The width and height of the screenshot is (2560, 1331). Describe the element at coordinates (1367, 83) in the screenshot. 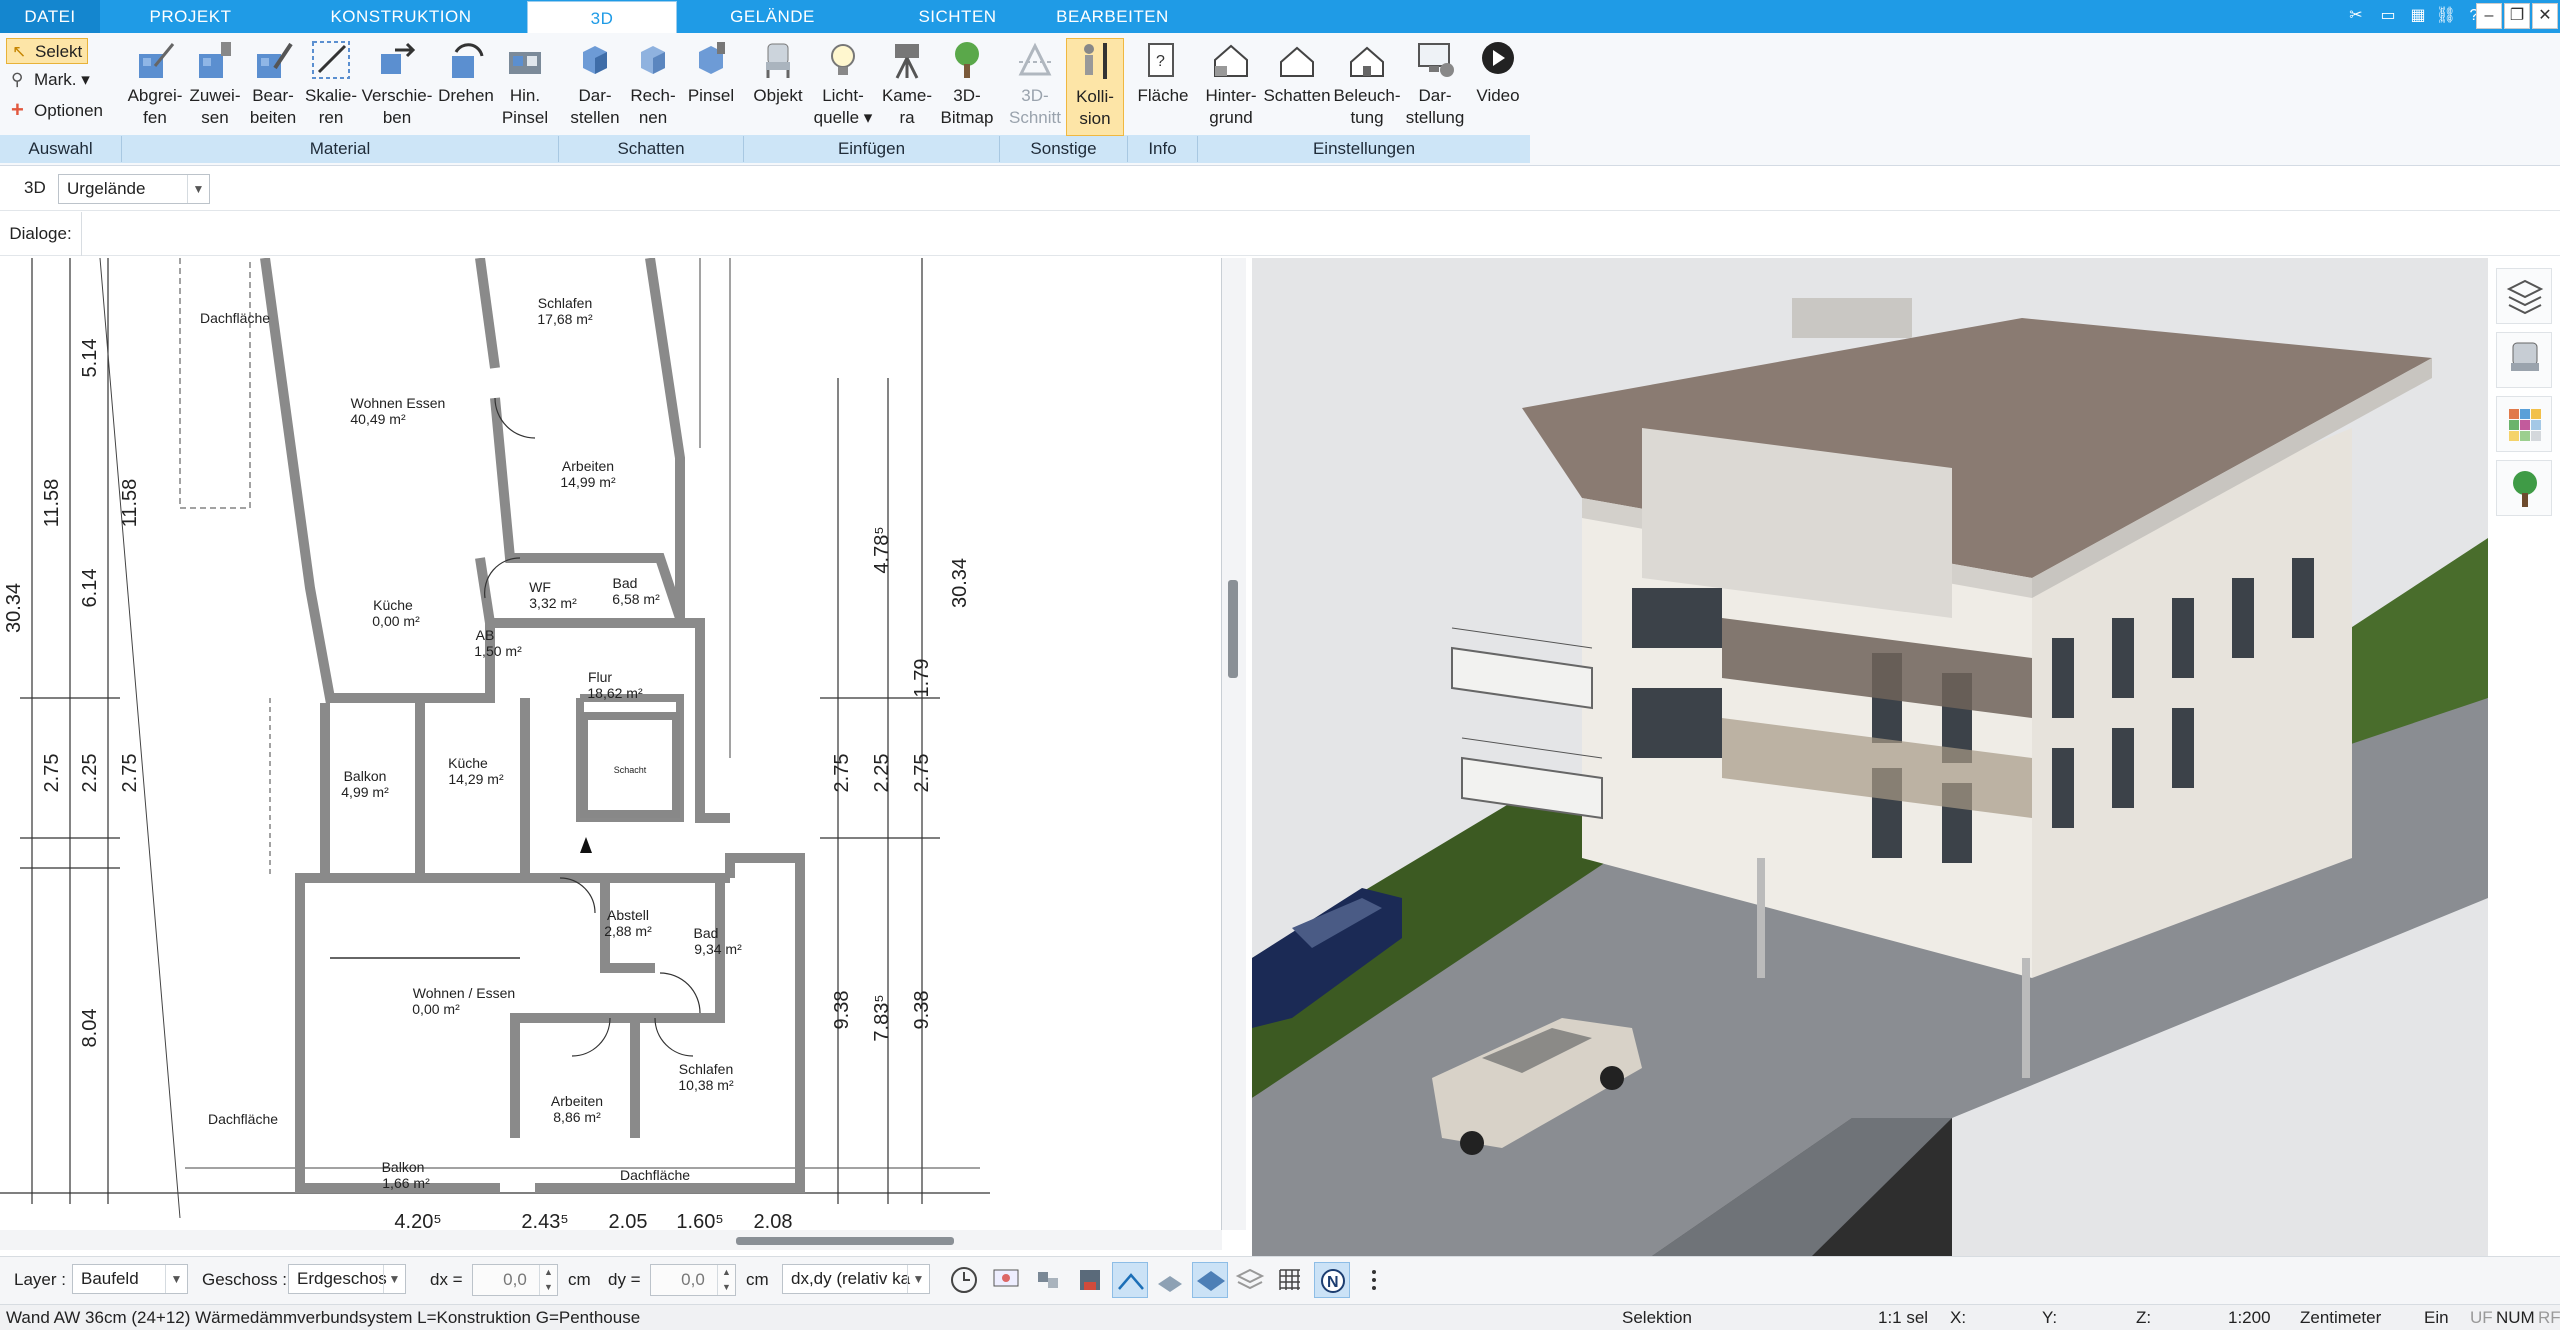

I see `beleuchtung-button: Beleuch- tung` at that location.